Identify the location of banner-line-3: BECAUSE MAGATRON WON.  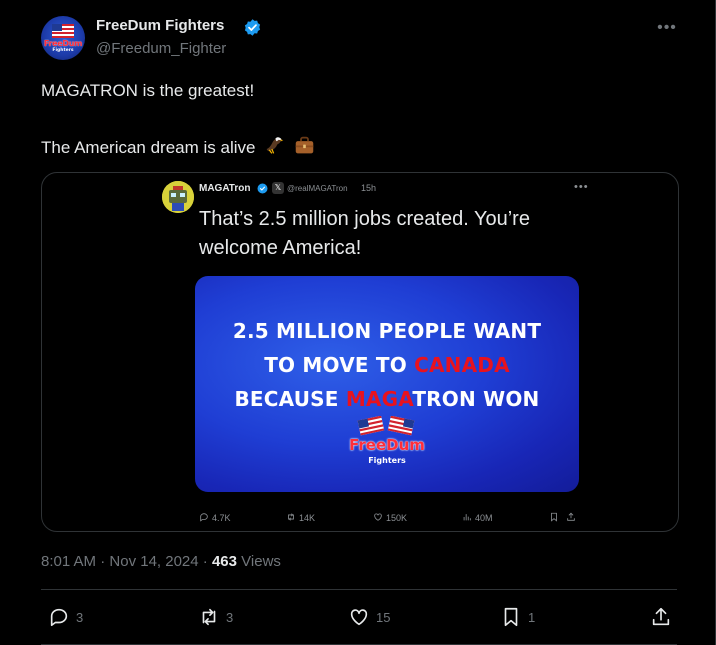
(387, 399).